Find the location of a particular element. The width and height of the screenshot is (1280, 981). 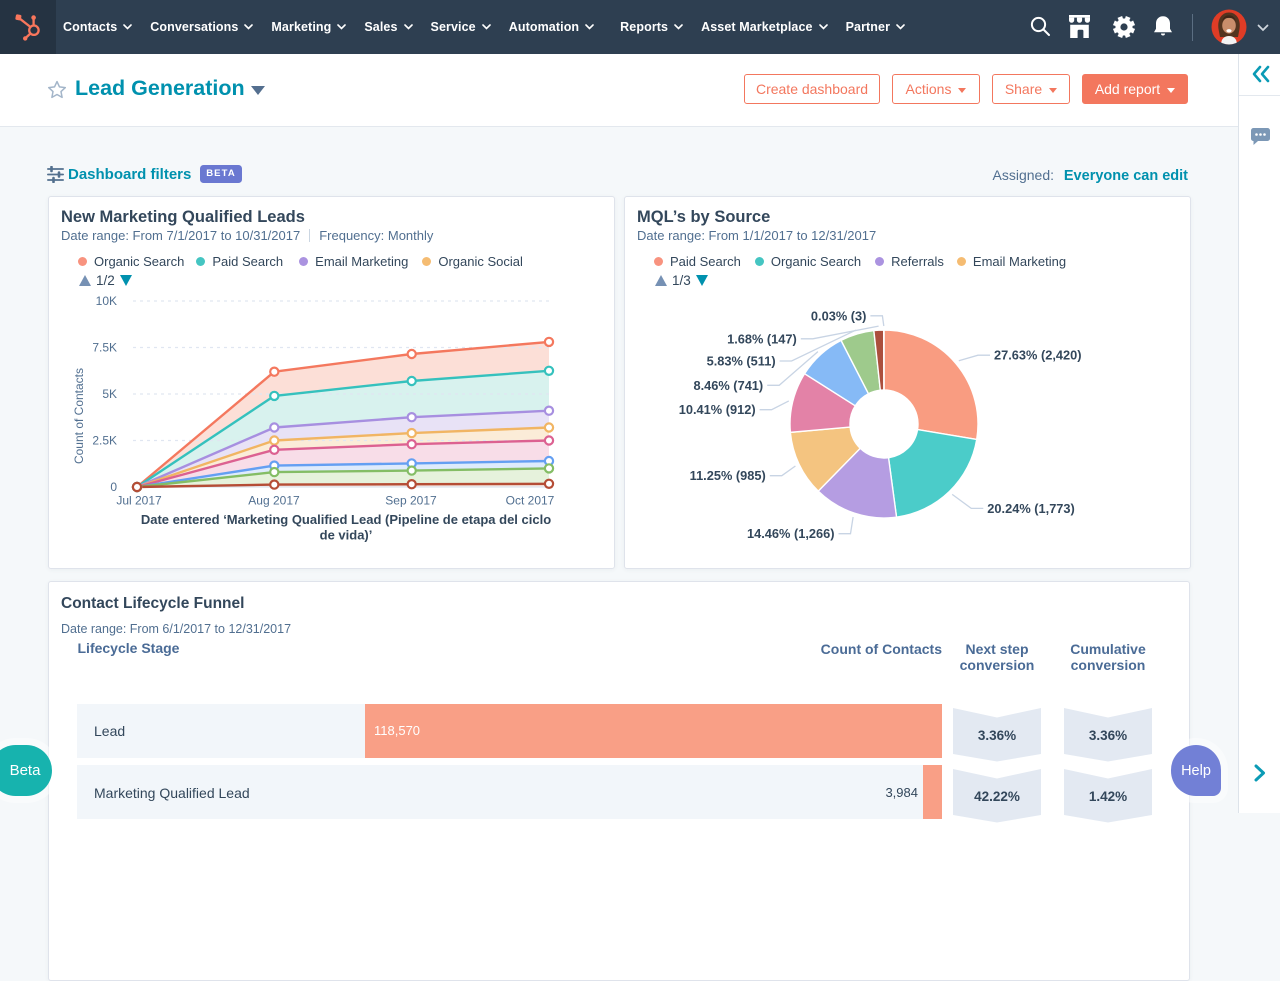

svg-text: 10.41% (912) is located at coordinates (717, 409).